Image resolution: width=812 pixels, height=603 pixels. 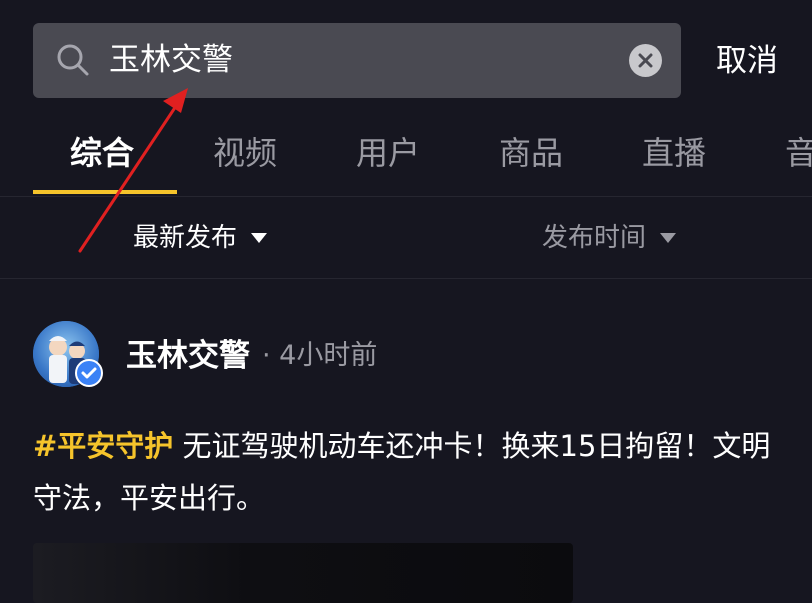 What do you see at coordinates (68, 354) in the screenshot?
I see `avatar` at bounding box center [68, 354].